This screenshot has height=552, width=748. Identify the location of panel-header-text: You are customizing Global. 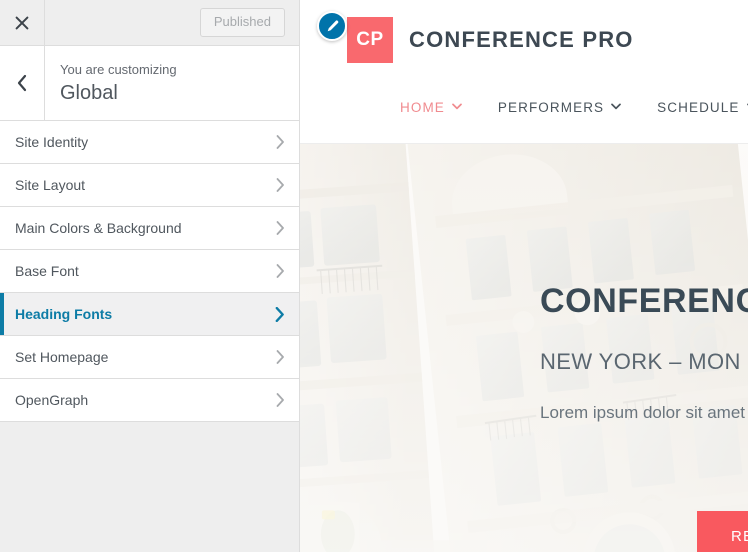
(172, 83).